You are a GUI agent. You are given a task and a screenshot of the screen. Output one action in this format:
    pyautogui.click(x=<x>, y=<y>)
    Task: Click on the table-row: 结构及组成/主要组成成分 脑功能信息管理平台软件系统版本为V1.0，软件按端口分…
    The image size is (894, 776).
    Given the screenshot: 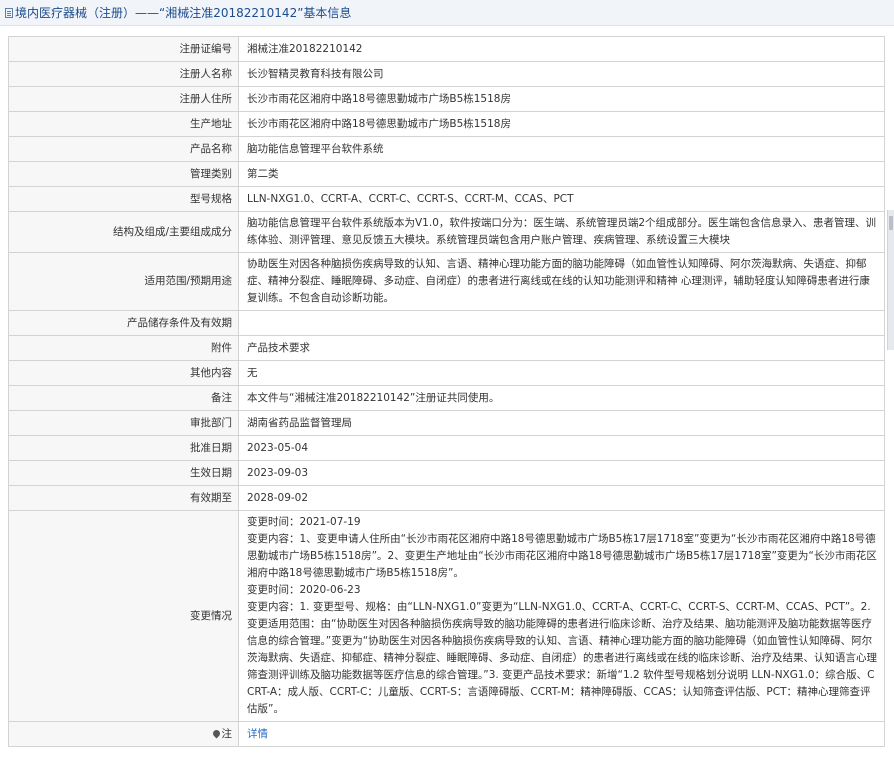 What is the action you would take?
    pyautogui.click(x=446, y=232)
    